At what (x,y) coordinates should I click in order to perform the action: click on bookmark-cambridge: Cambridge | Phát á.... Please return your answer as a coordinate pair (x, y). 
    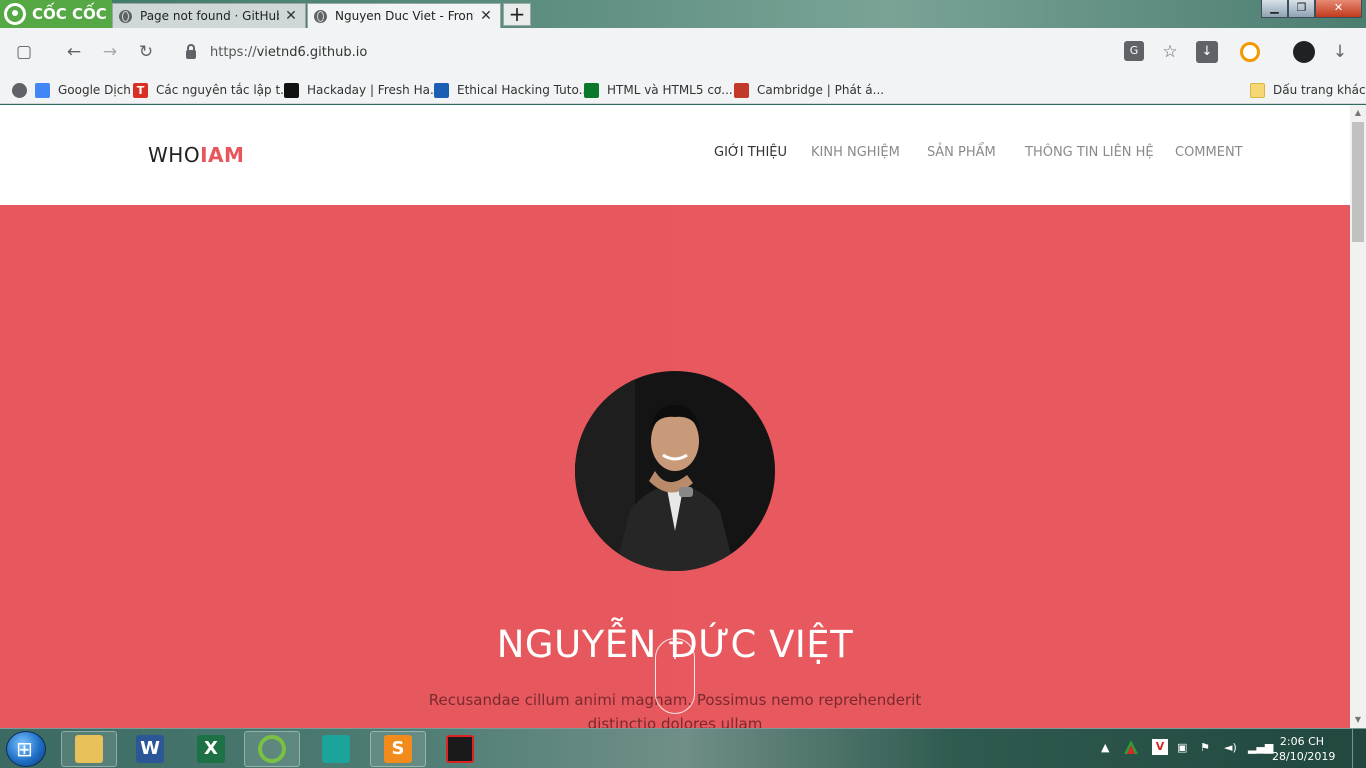
    Looking at the image, I should click on (809, 90).